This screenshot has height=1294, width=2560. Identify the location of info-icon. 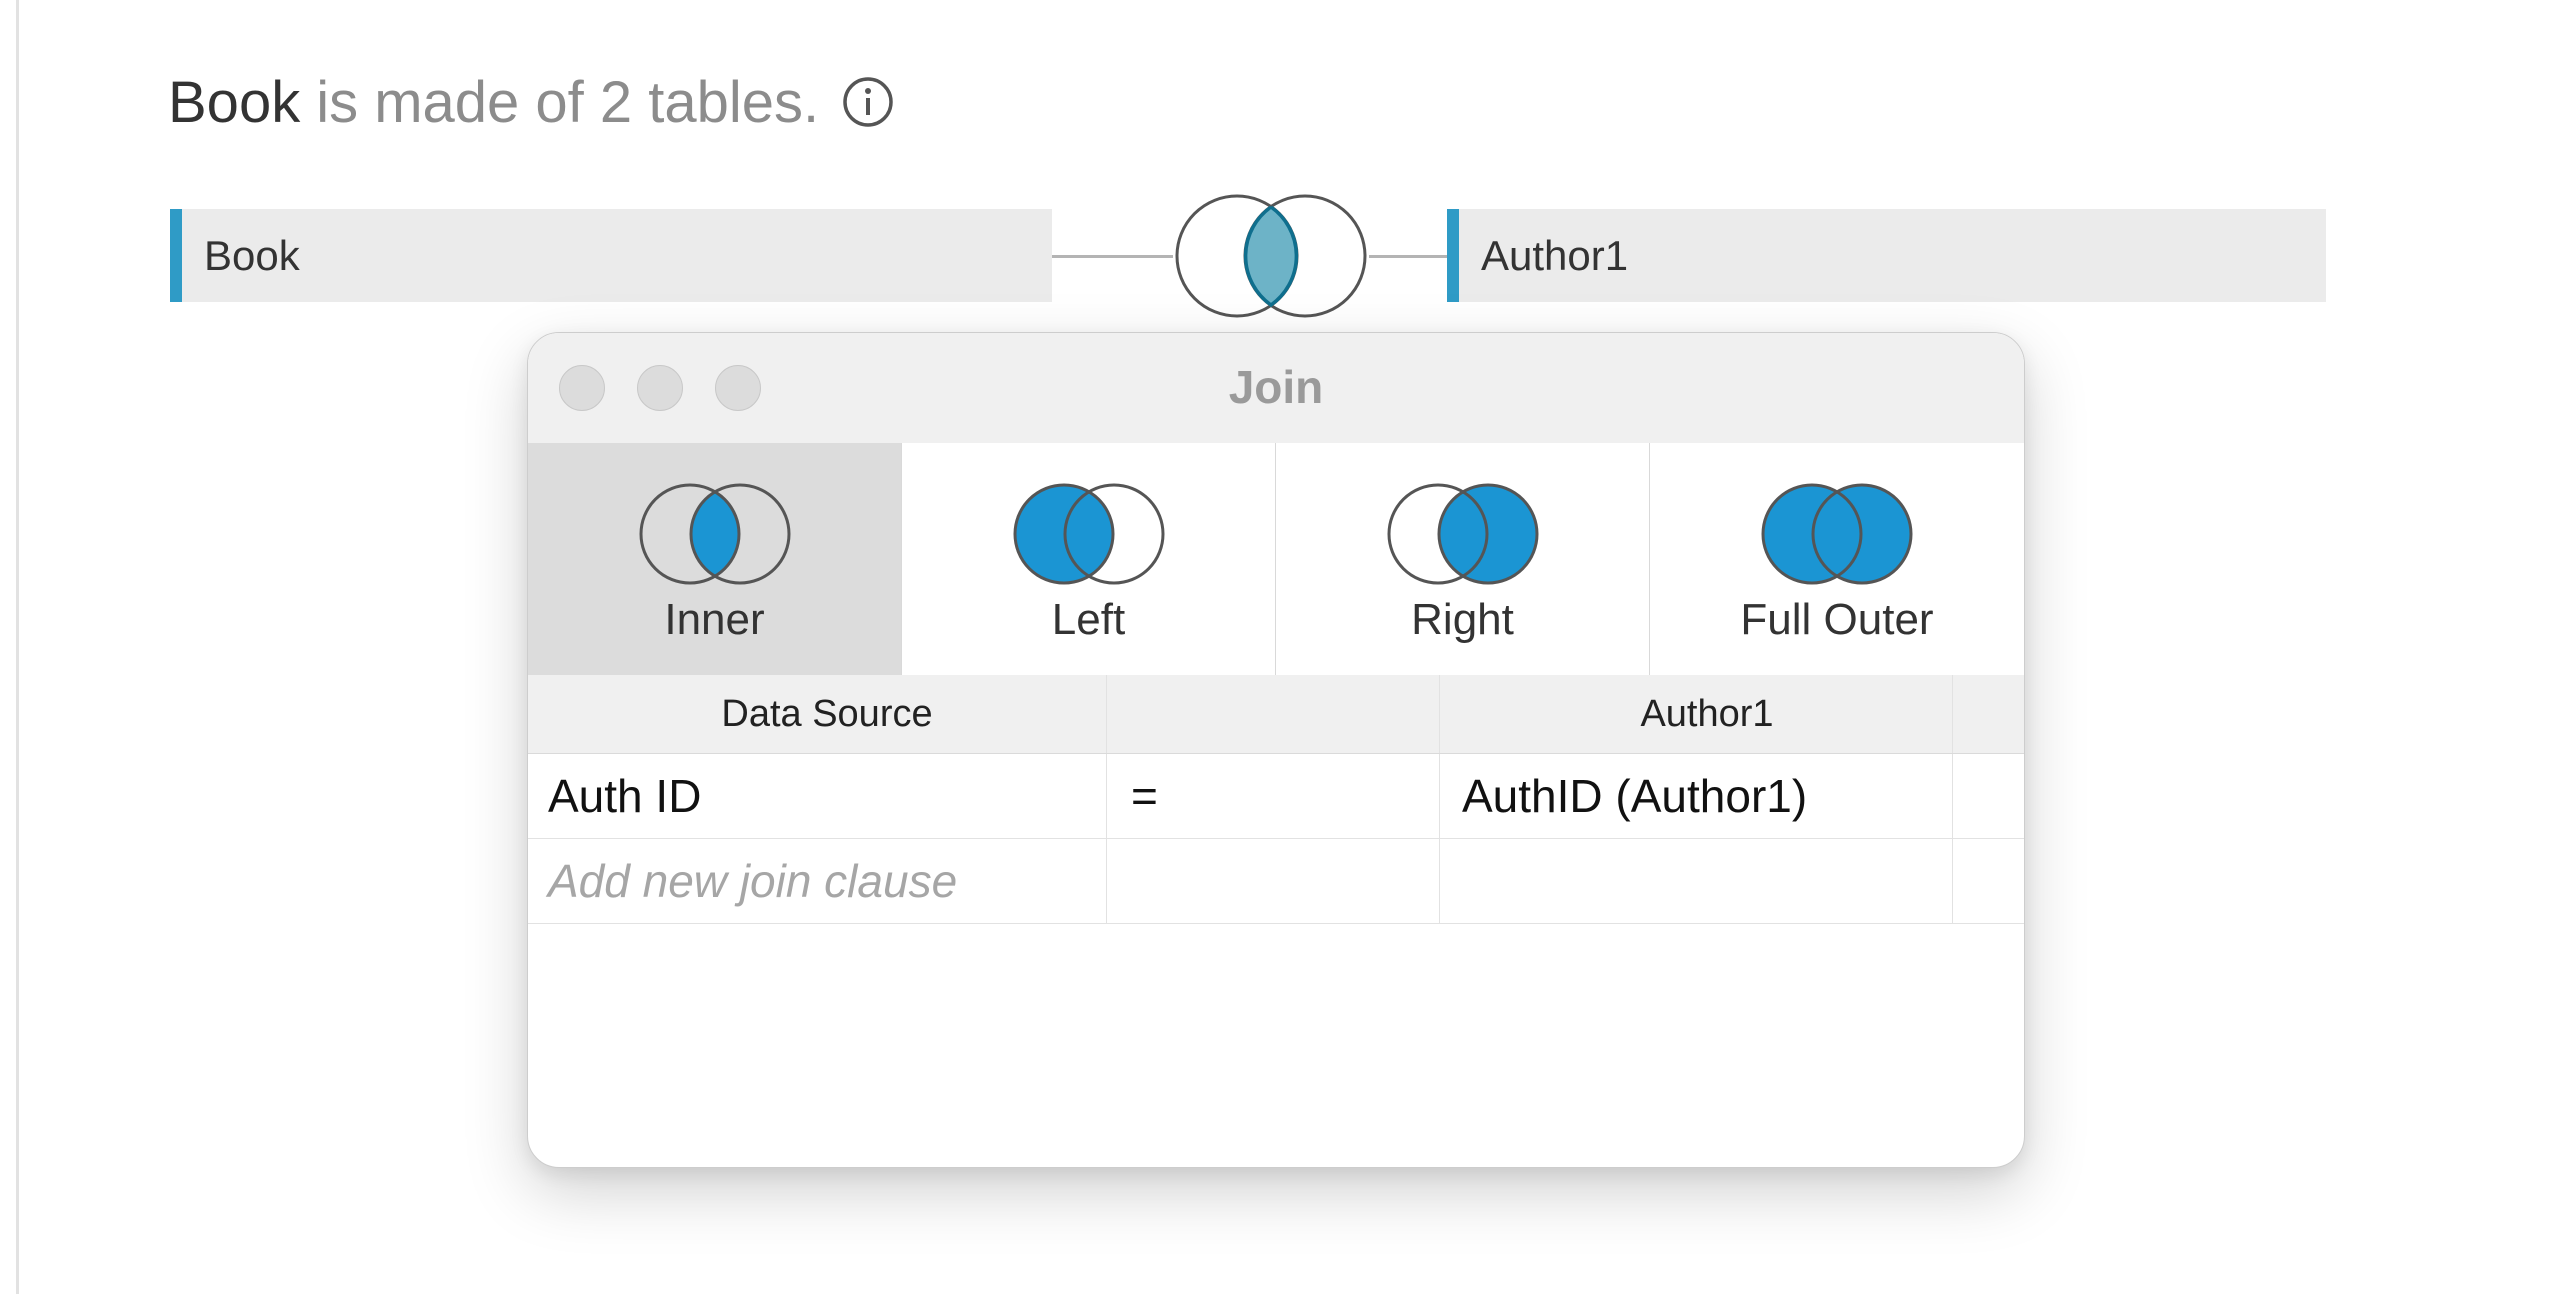
(868, 102).